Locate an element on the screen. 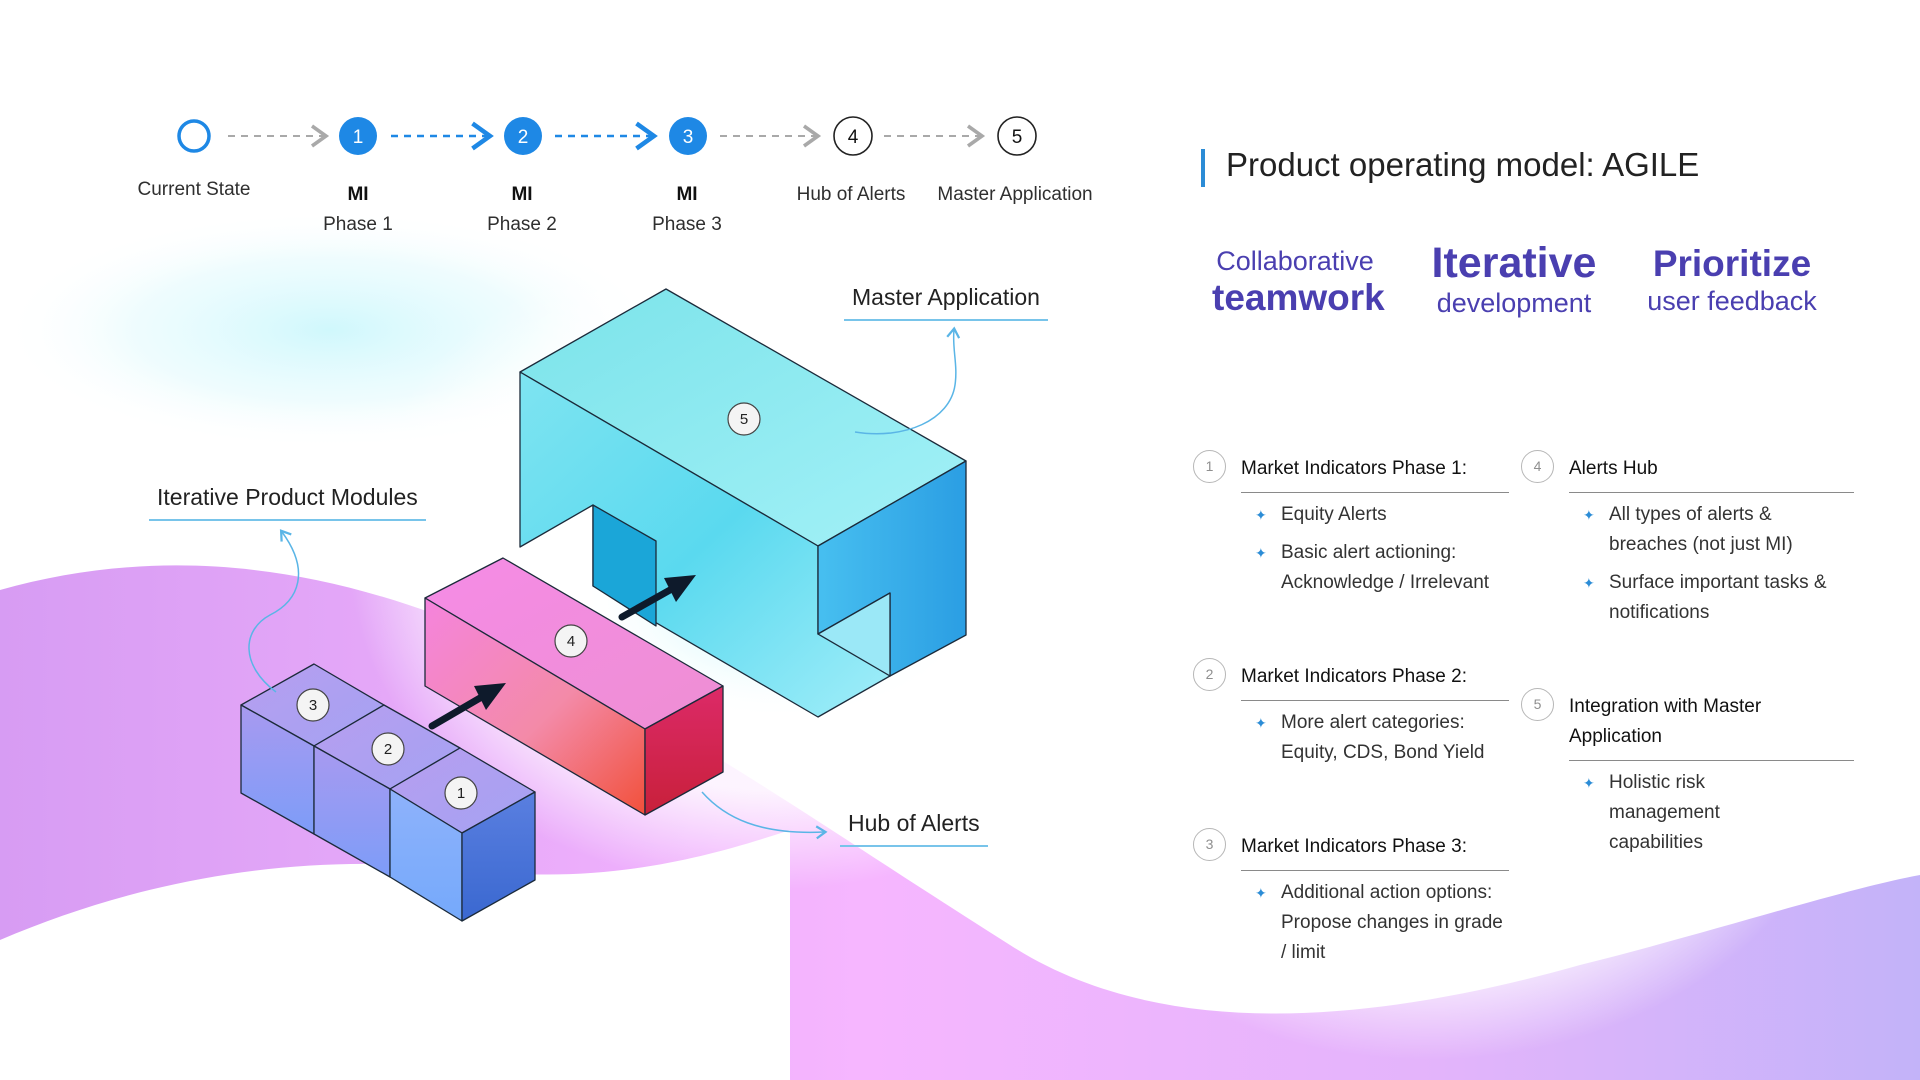 This screenshot has width=1920, height=1080. list-item: ✦ Equity Alerts is located at coordinates (1380, 515).